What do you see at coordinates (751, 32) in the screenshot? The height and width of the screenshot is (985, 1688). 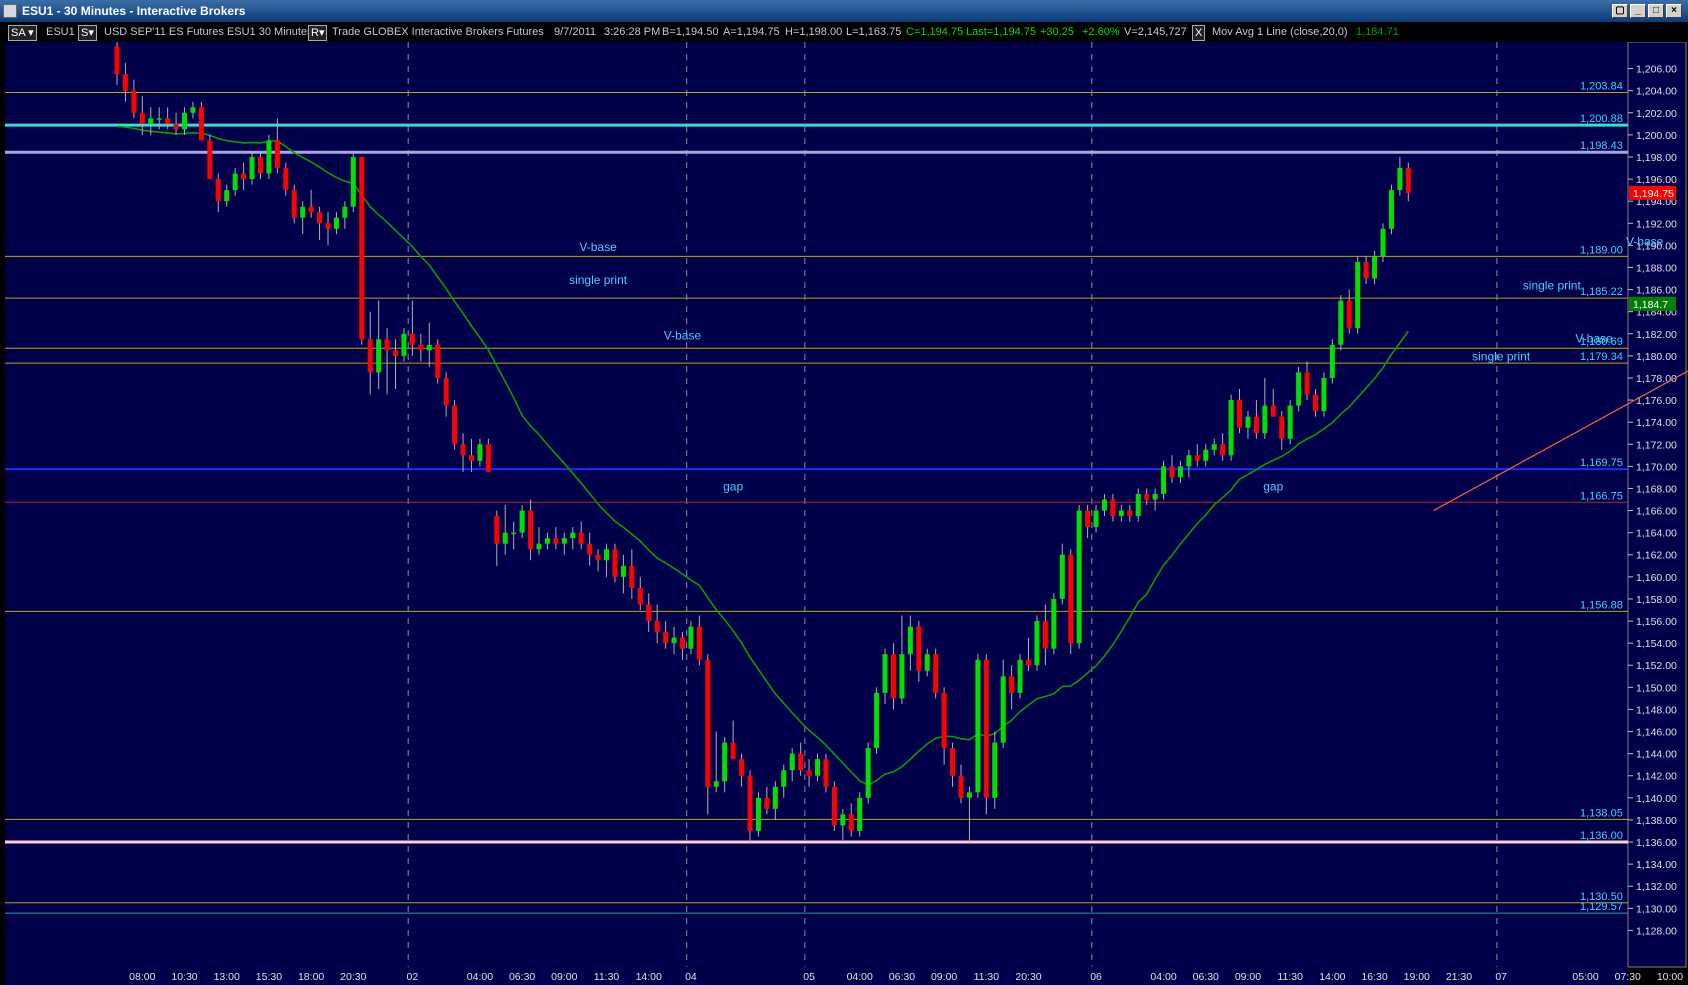 I see `ask-label: A=1,194.75` at bounding box center [751, 32].